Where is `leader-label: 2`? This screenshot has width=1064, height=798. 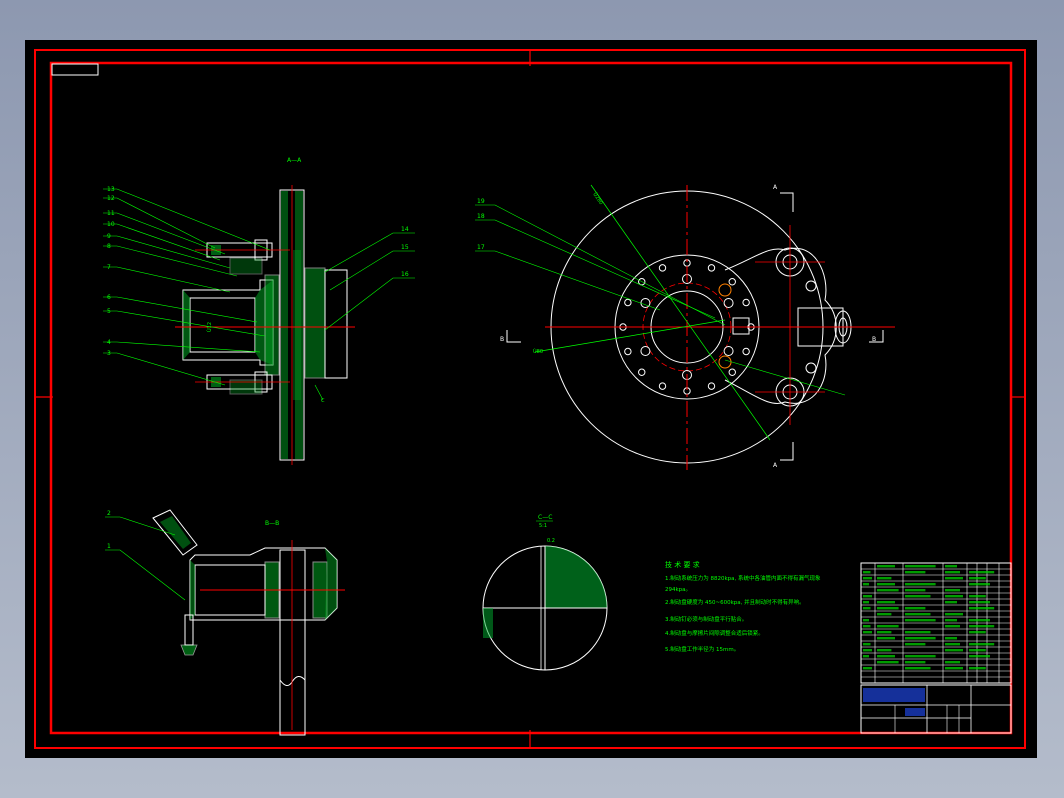 leader-label: 2 is located at coordinates (109, 513).